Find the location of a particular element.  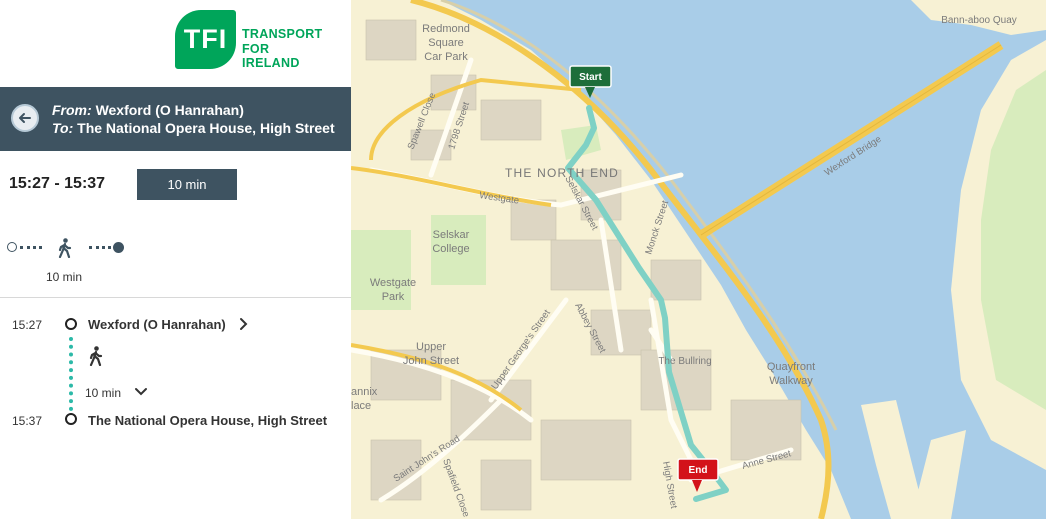

street-spafield: Spafield Close is located at coordinates (455, 487).